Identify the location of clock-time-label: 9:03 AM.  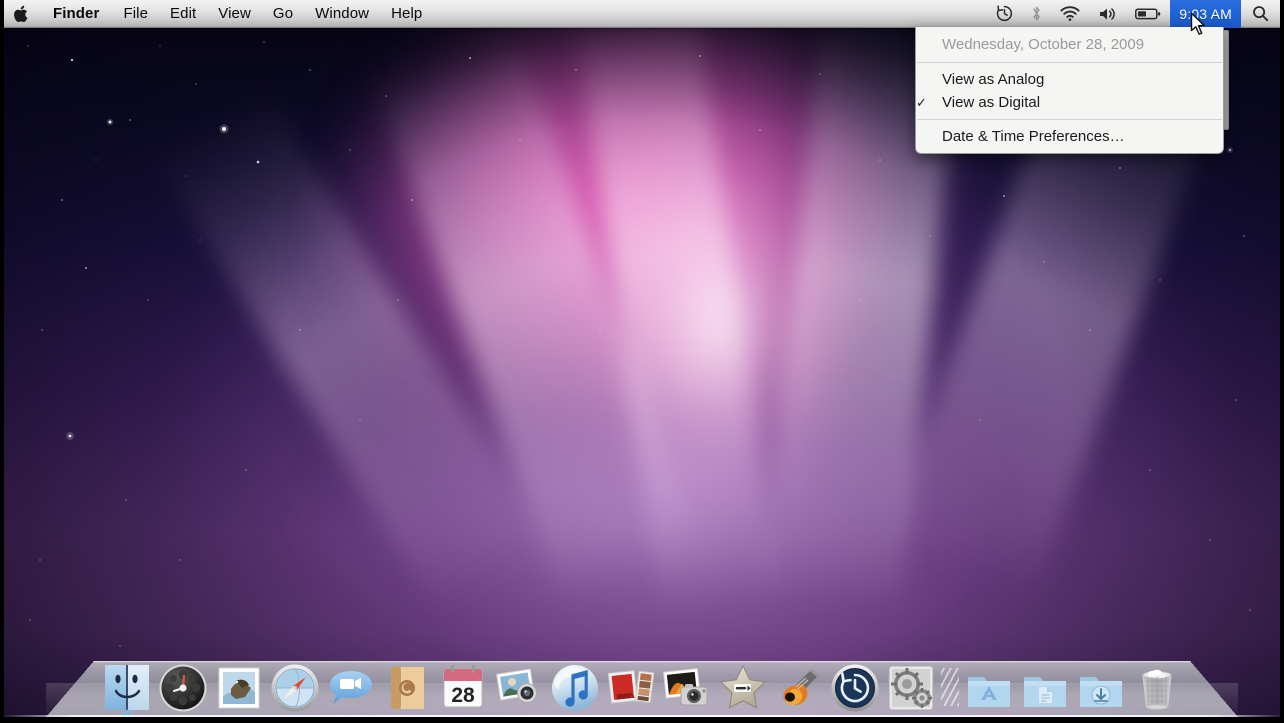
(1205, 13).